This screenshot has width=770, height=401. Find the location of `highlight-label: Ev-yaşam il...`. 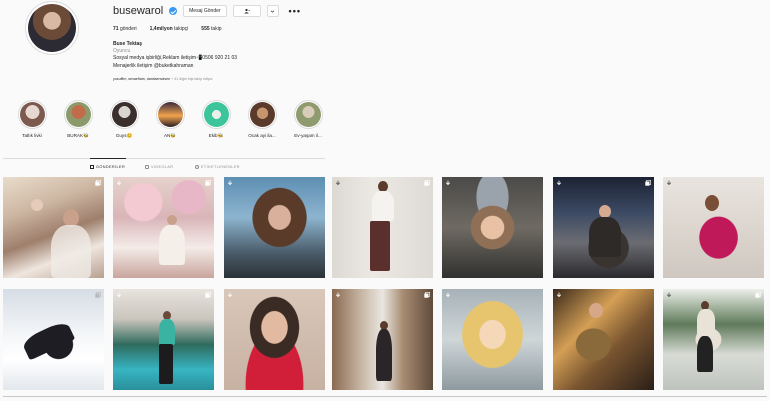

highlight-label: Ev-yaşam il... is located at coordinates (308, 135).